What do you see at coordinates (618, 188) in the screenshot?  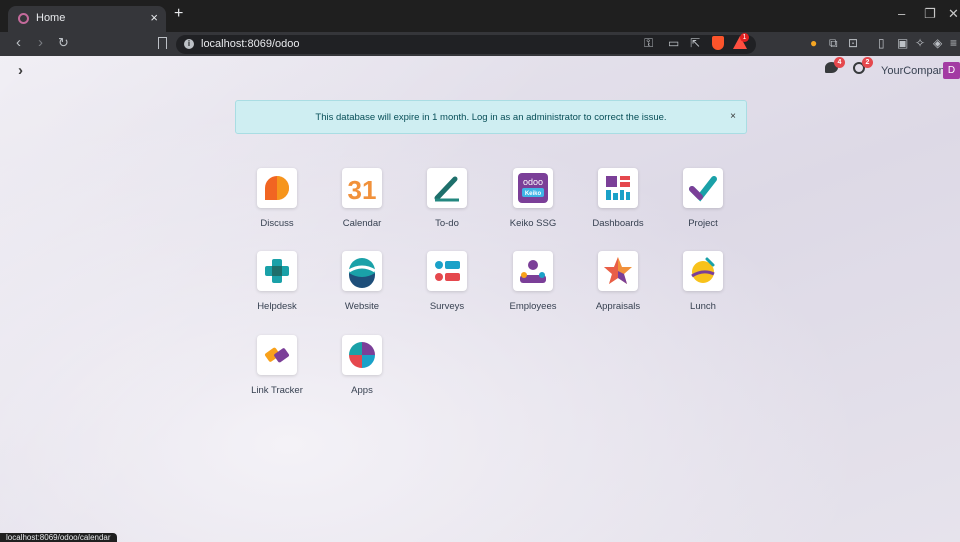 I see `dashboards-icon` at bounding box center [618, 188].